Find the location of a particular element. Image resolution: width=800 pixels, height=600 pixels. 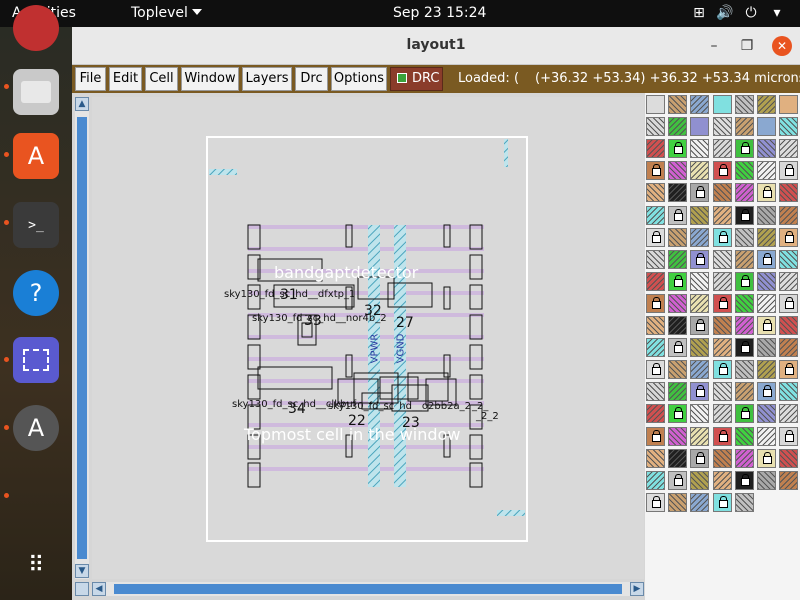

terminal-icon: >_ is located at coordinates (36, 225).